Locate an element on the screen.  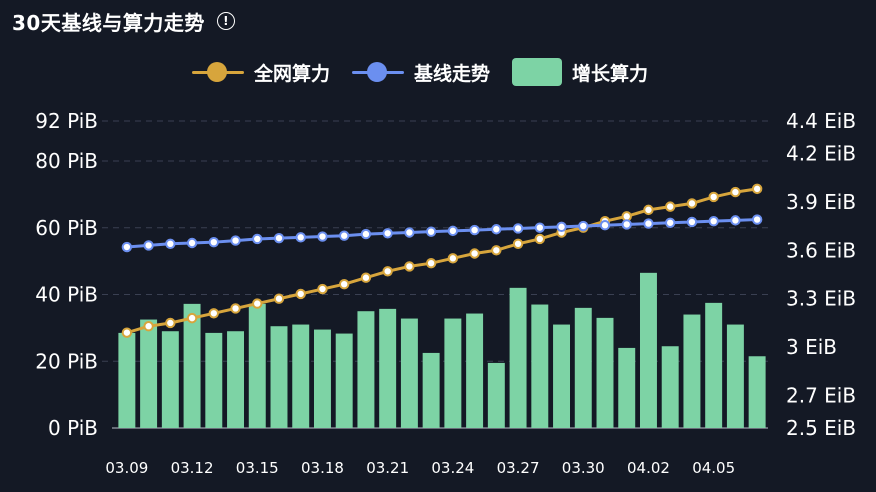
x-tick-label: 03.30 is located at coordinates (583, 468).